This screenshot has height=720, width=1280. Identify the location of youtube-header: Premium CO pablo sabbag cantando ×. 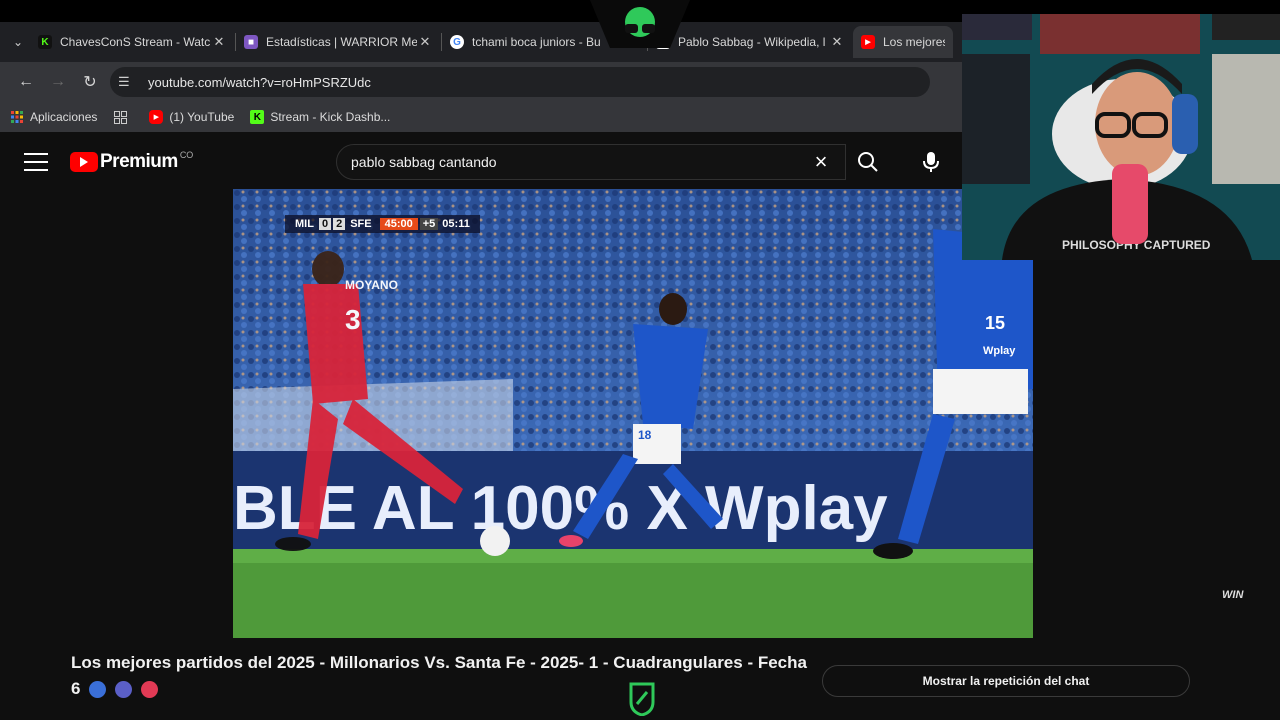
(481, 162).